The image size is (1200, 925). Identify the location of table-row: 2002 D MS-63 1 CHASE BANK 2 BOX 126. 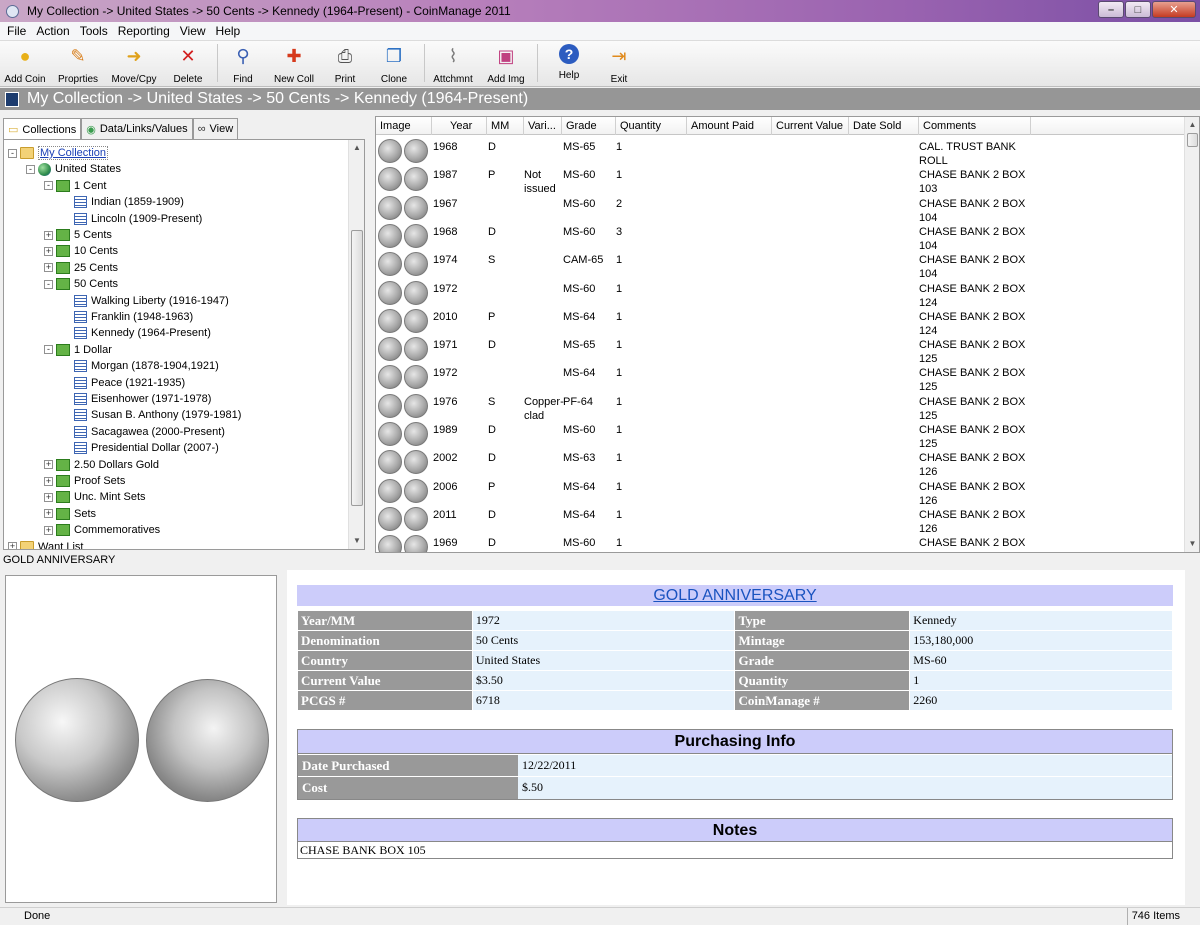
(781, 463).